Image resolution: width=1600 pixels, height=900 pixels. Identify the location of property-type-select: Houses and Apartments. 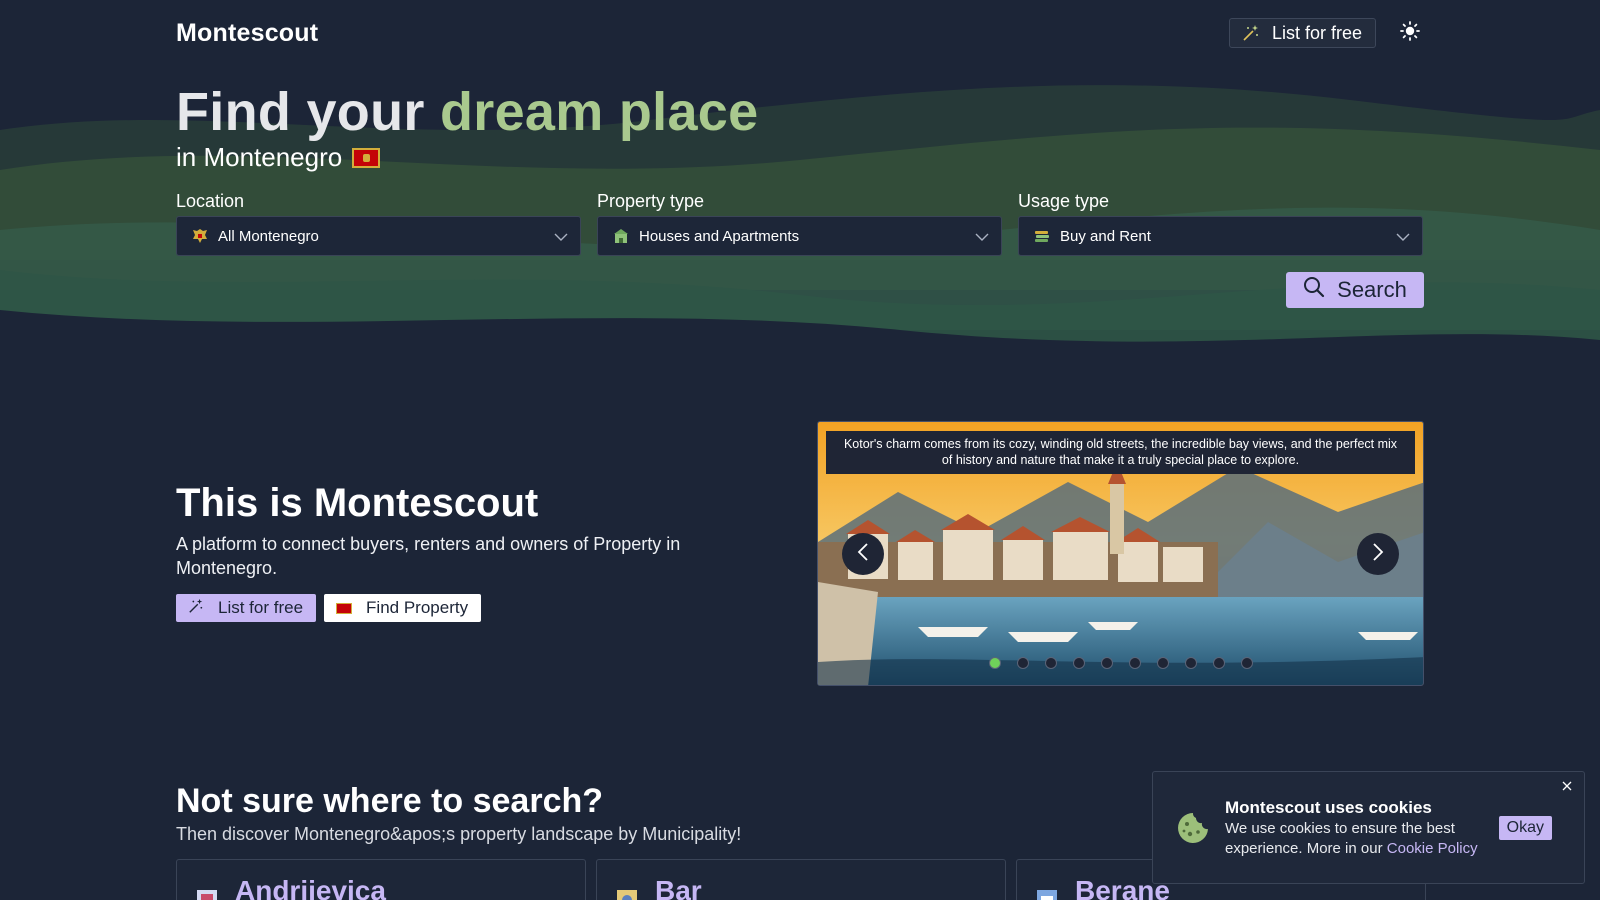
(799, 236).